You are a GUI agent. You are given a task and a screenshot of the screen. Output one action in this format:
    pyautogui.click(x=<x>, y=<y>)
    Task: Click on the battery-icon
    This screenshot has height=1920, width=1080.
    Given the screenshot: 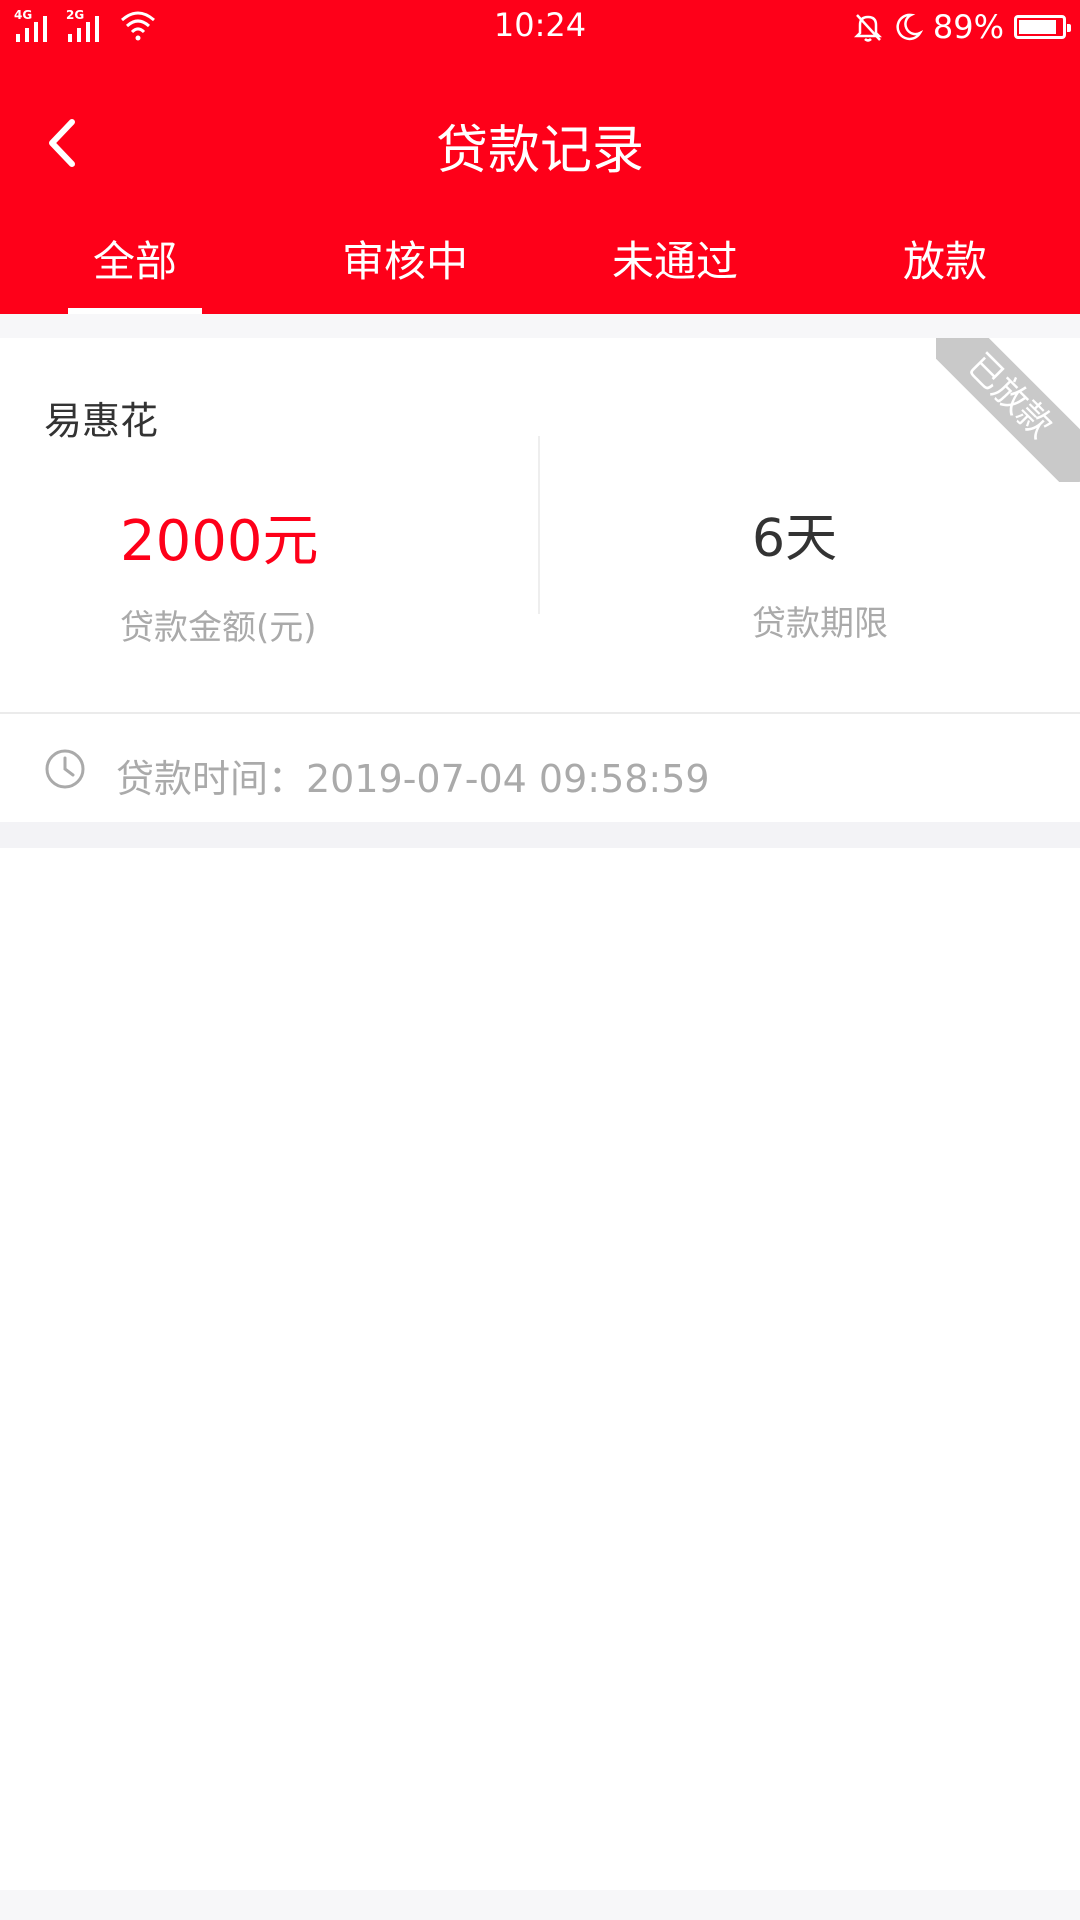 What is the action you would take?
    pyautogui.click(x=1042, y=27)
    